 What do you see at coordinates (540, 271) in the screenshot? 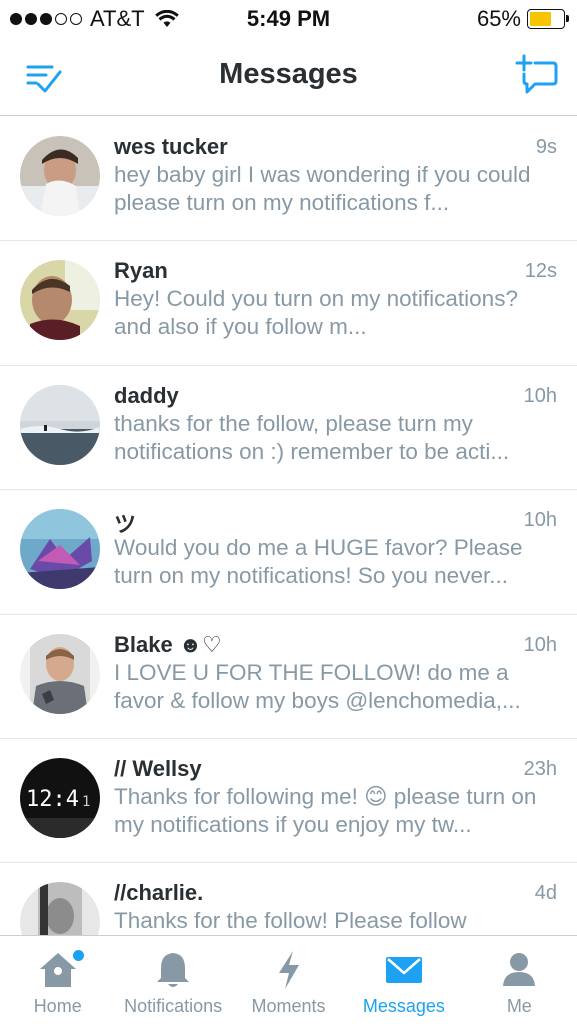
I see `message-time: 12s` at bounding box center [540, 271].